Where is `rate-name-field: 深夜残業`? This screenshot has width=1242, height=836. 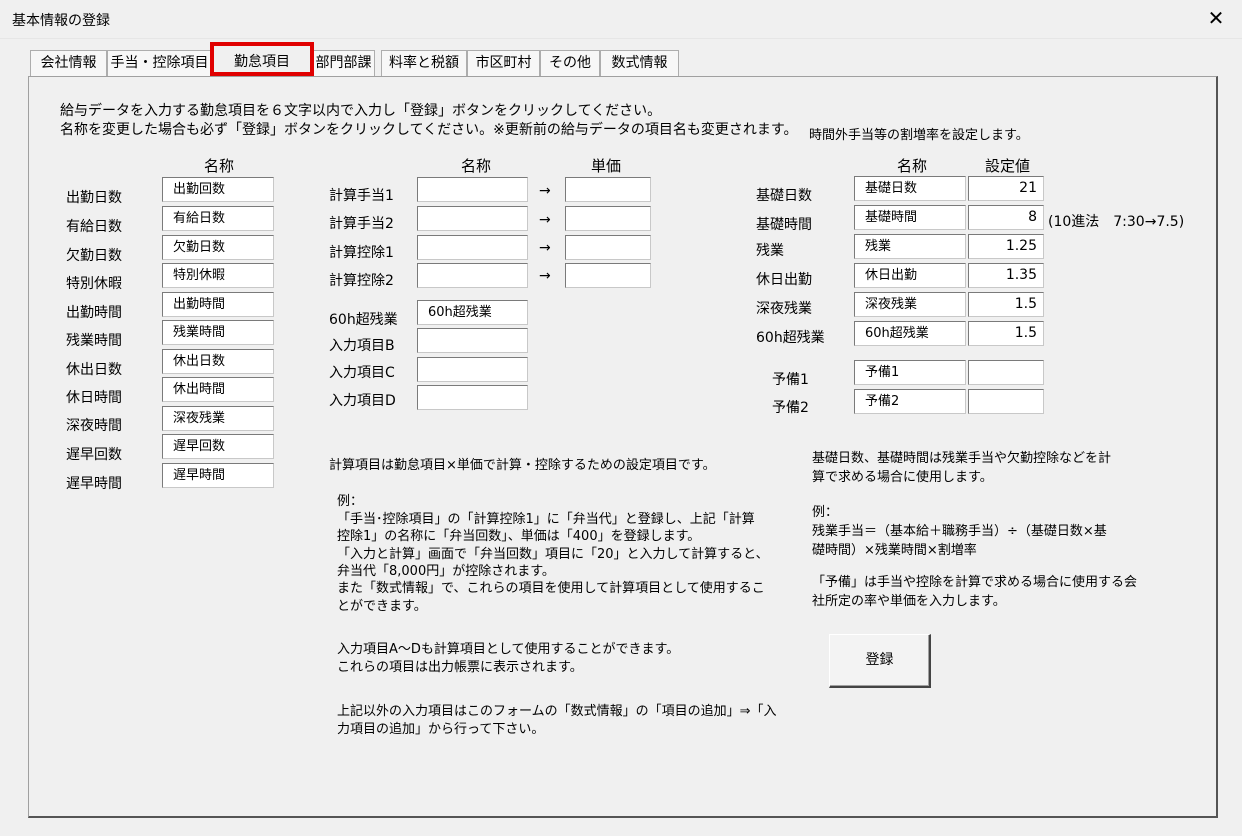 rate-name-field: 深夜残業 is located at coordinates (910, 304).